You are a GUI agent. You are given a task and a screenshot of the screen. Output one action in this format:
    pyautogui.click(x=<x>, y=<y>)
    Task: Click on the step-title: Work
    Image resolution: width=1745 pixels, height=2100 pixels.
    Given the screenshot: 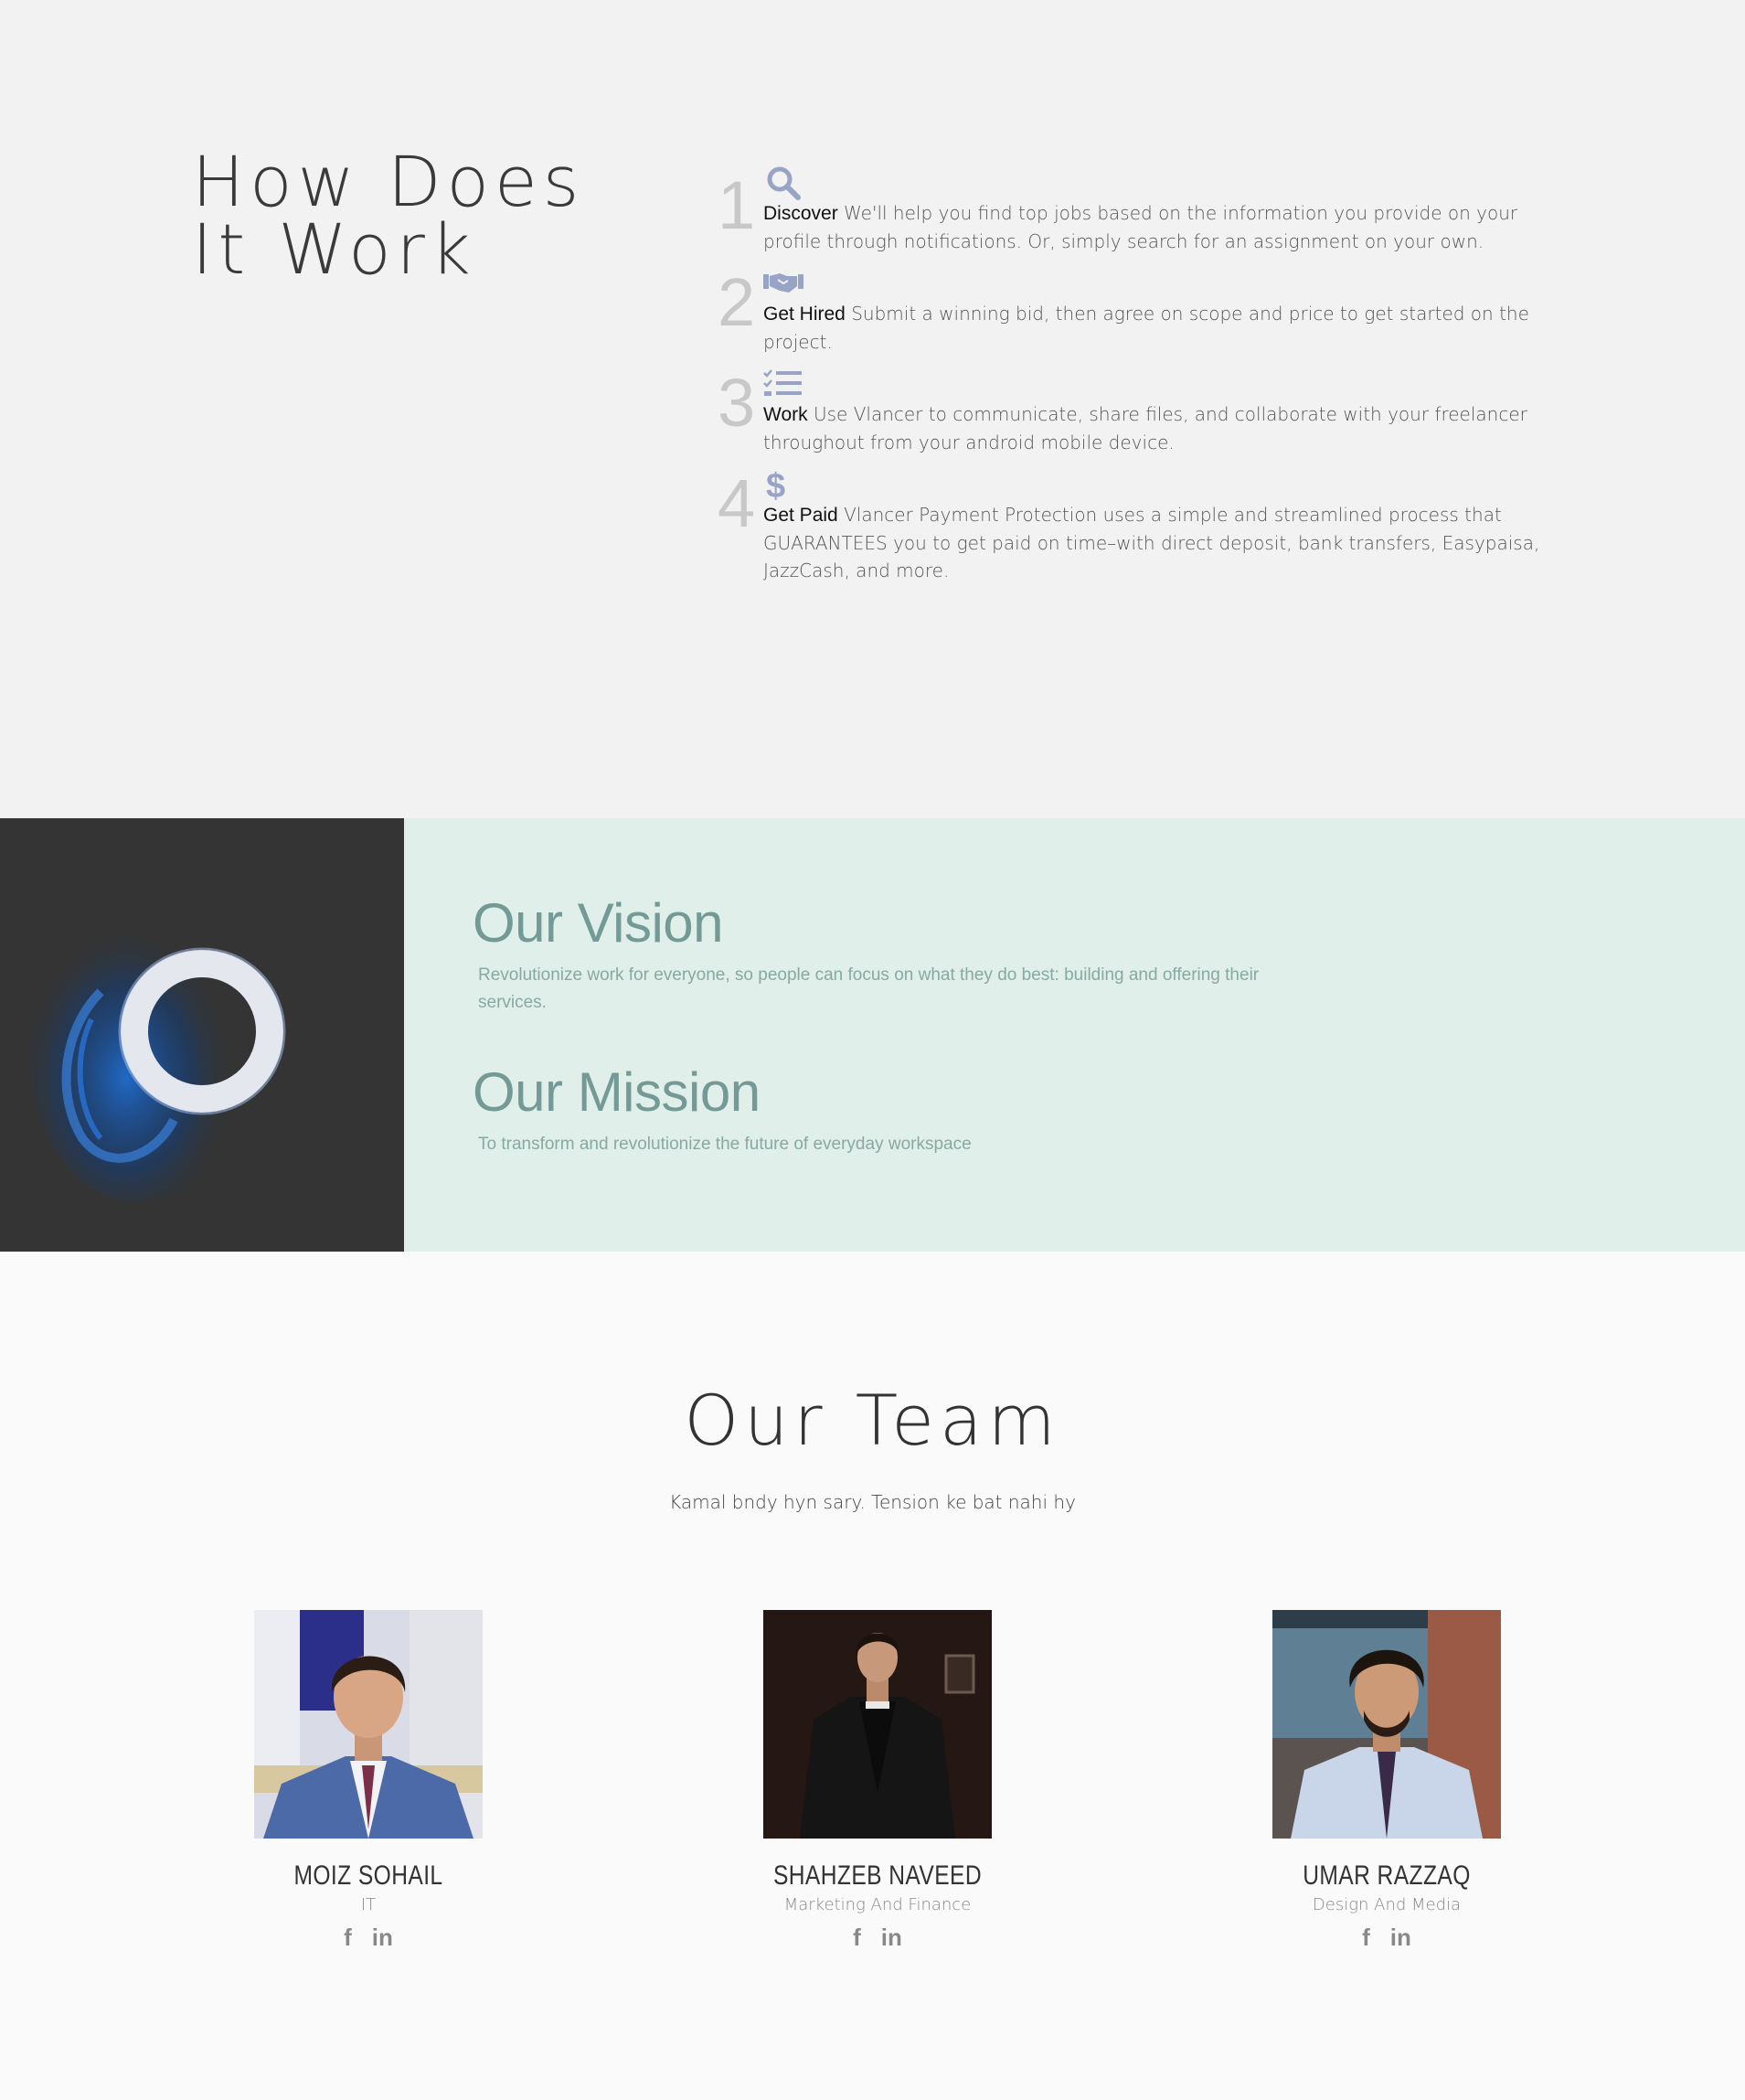 What is the action you would take?
    pyautogui.click(x=785, y=414)
    